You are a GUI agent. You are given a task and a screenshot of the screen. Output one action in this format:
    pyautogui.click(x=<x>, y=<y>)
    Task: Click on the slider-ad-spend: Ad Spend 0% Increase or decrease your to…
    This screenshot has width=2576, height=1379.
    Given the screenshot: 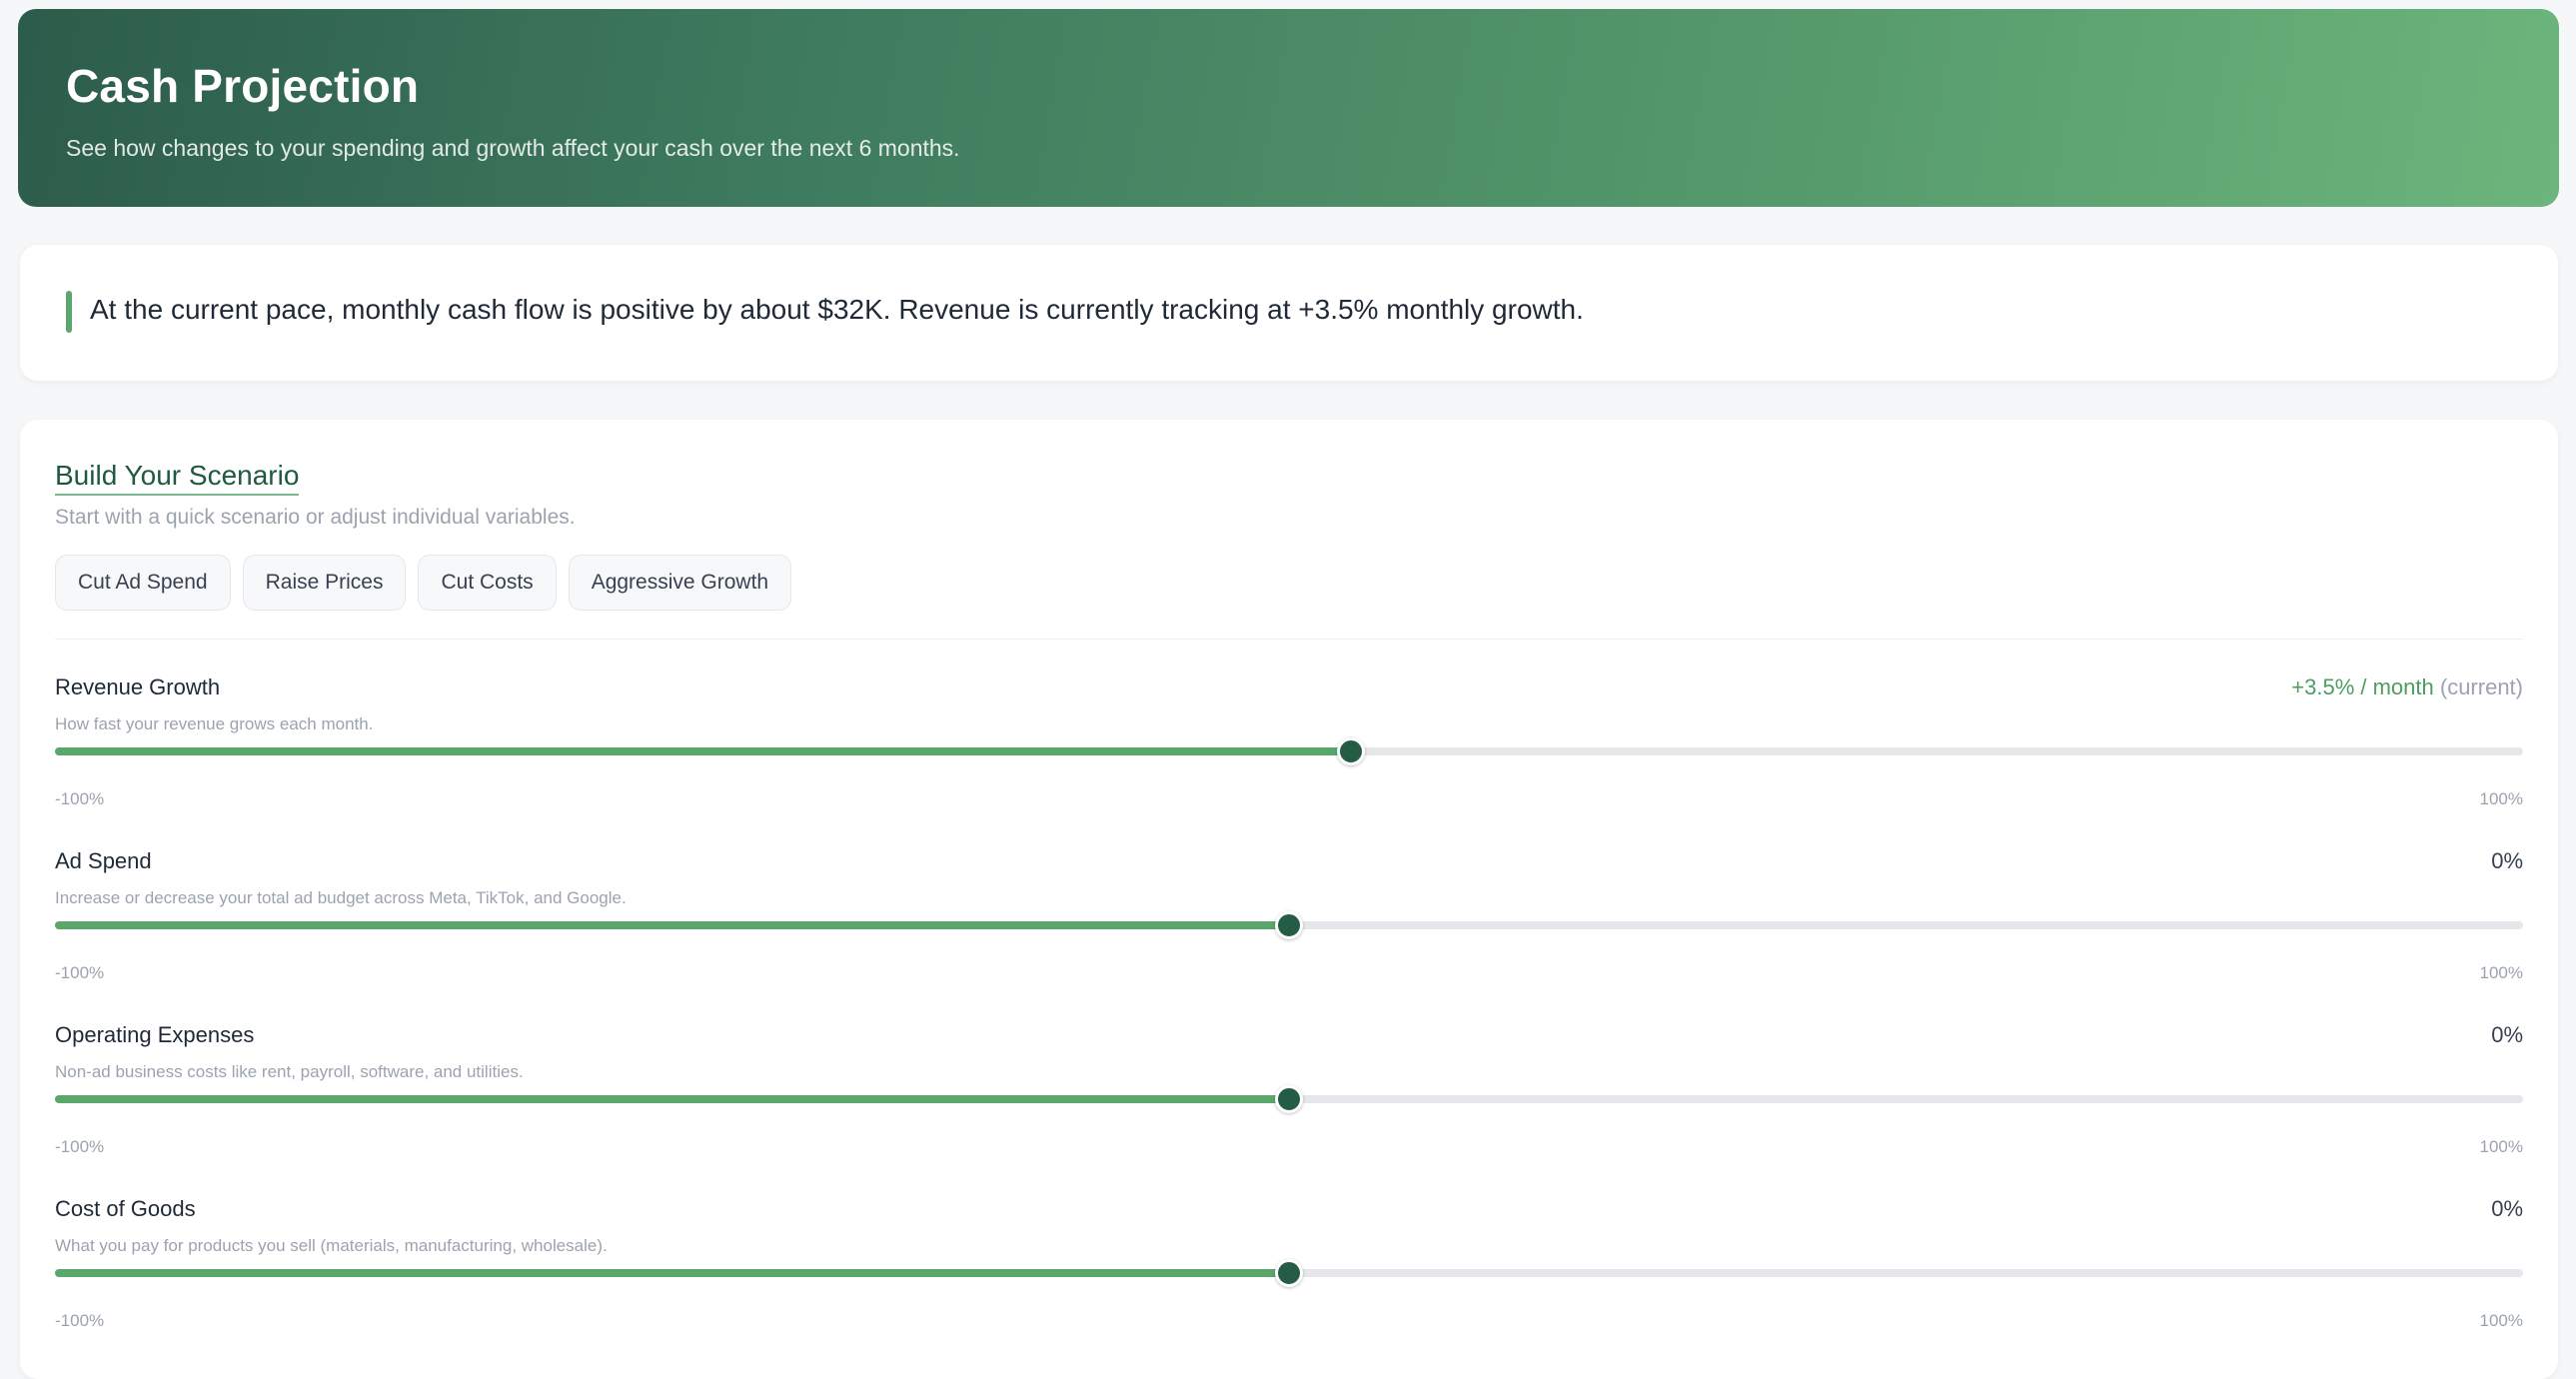 What is the action you would take?
    pyautogui.click(x=1289, y=928)
    